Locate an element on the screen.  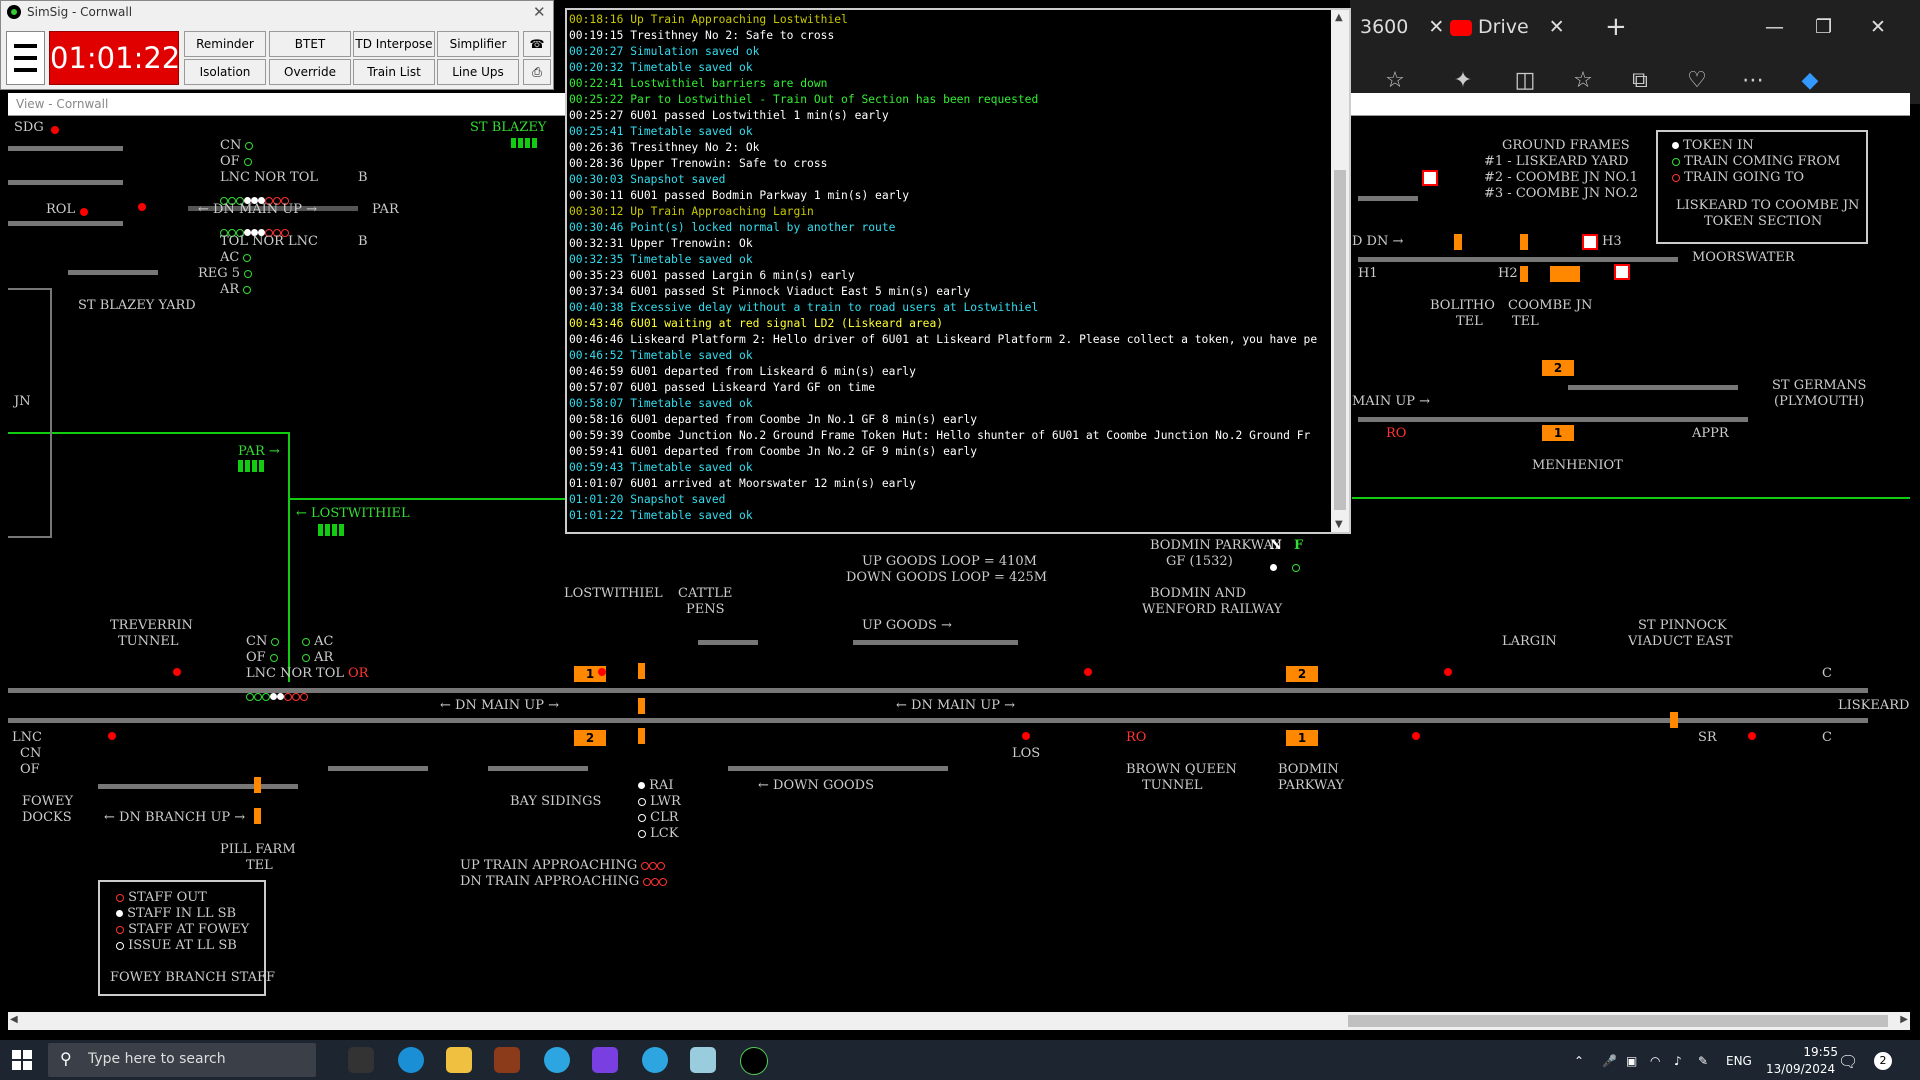
tab-label: 3600 is located at coordinates (1384, 27).